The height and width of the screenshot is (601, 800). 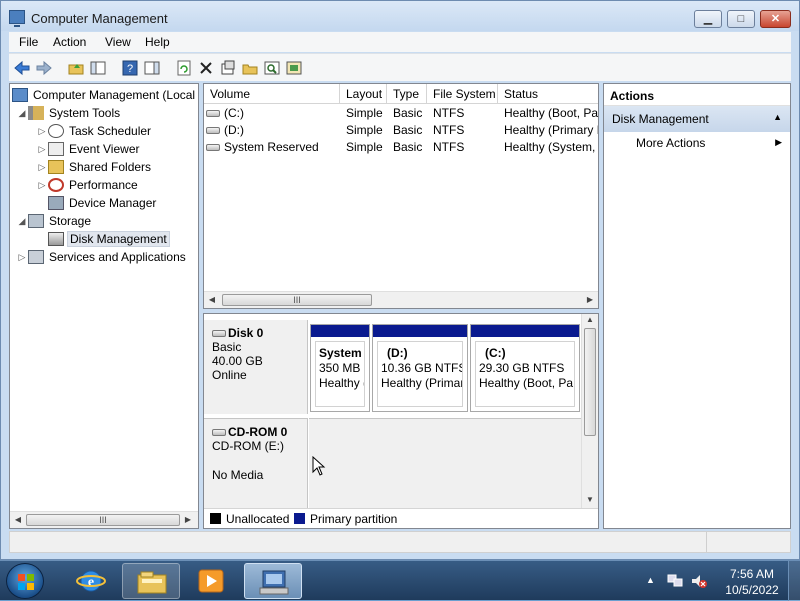 What do you see at coordinates (97, 203) in the screenshot?
I see `tree-item-device-manager: Device Manager` at bounding box center [97, 203].